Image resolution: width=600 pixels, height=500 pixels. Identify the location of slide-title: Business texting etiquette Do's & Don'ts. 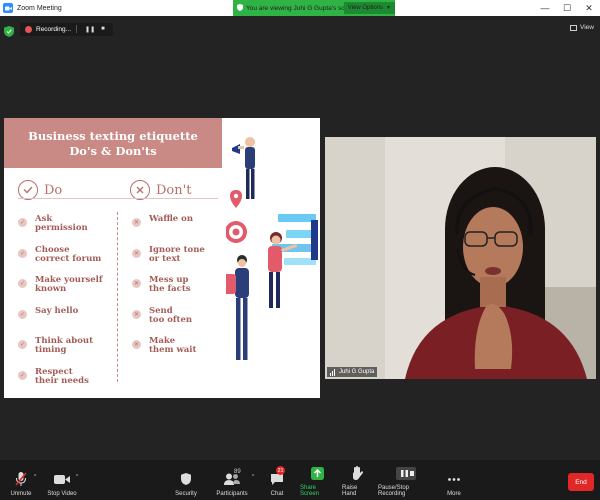
(113, 143).